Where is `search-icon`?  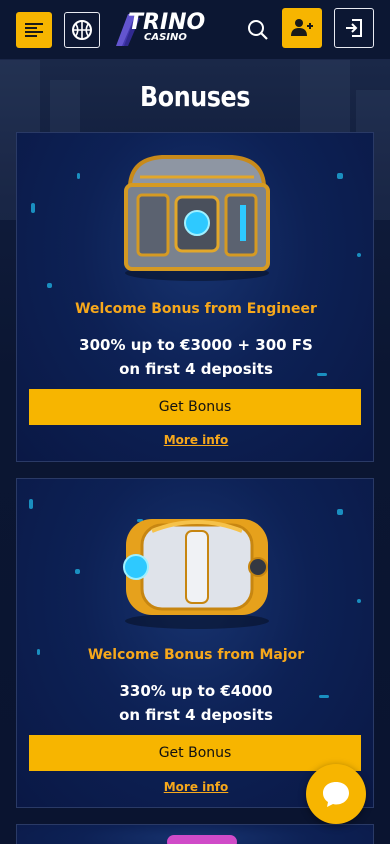 search-icon is located at coordinates (258, 30).